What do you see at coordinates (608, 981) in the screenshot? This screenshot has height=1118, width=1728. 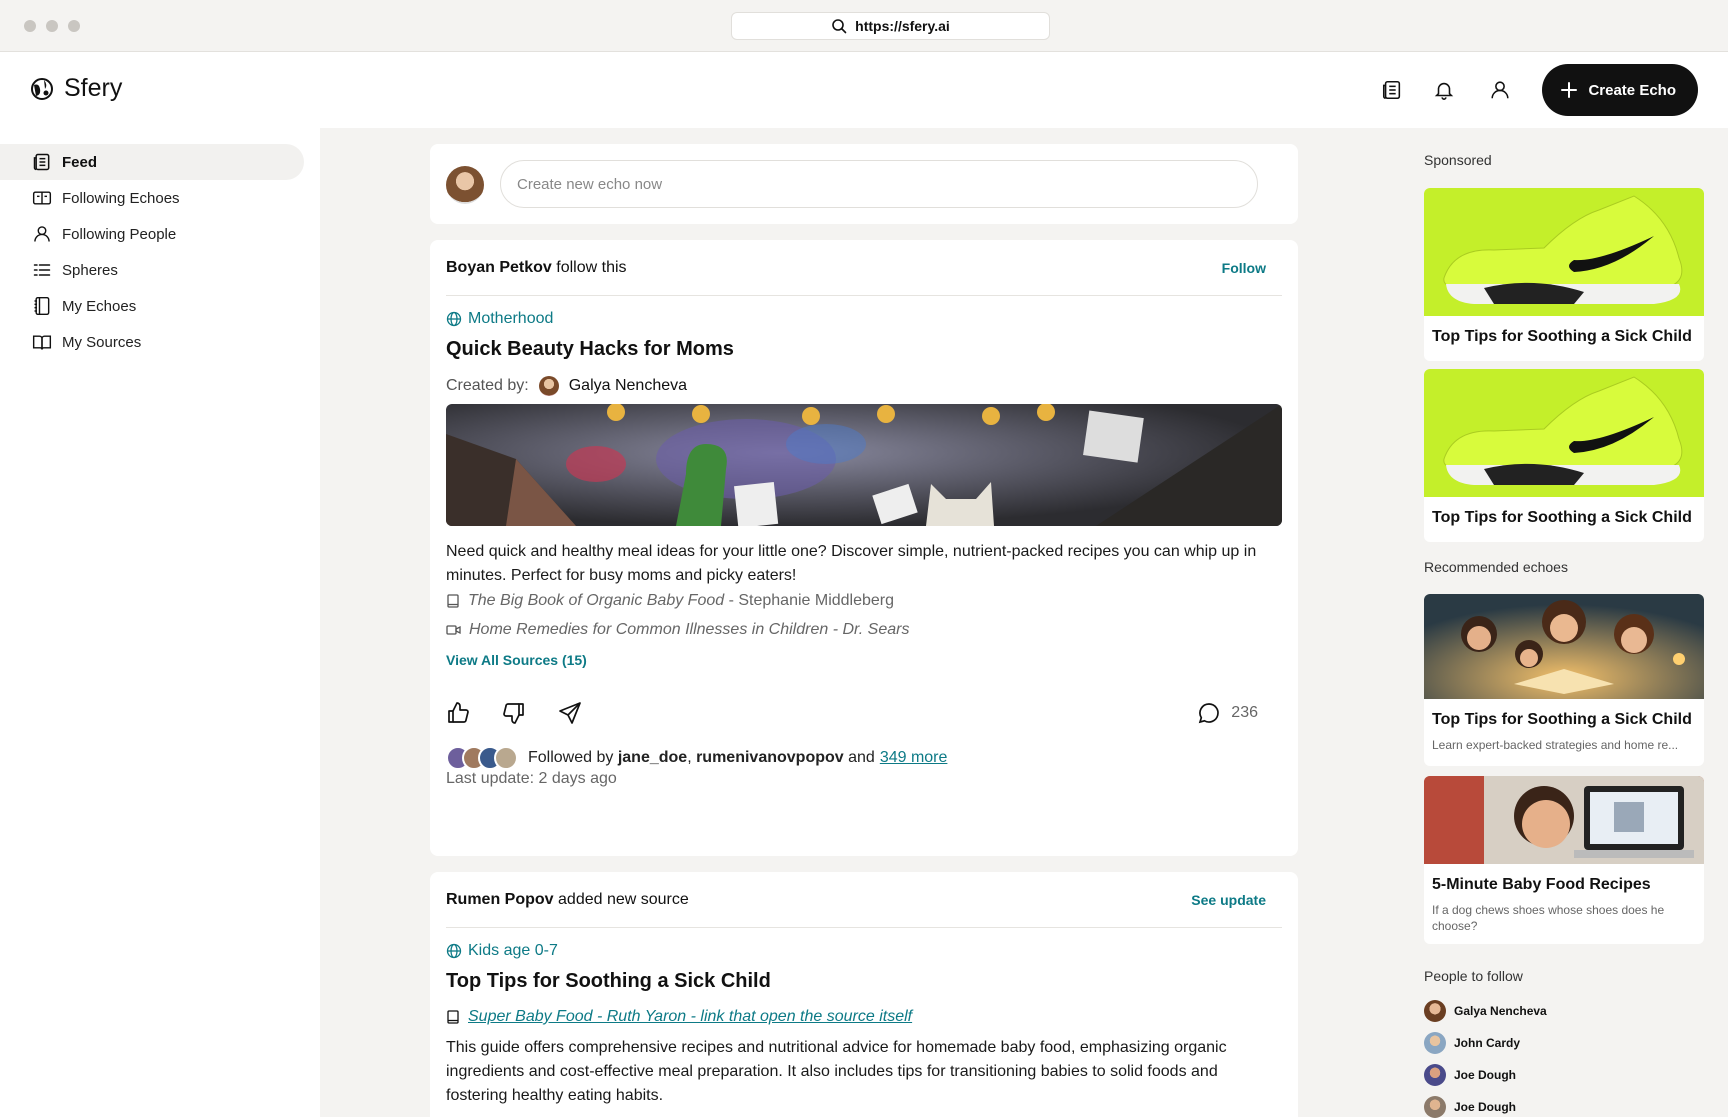 I see `post-title: Top Tips for Soothing a Sick Child` at bounding box center [608, 981].